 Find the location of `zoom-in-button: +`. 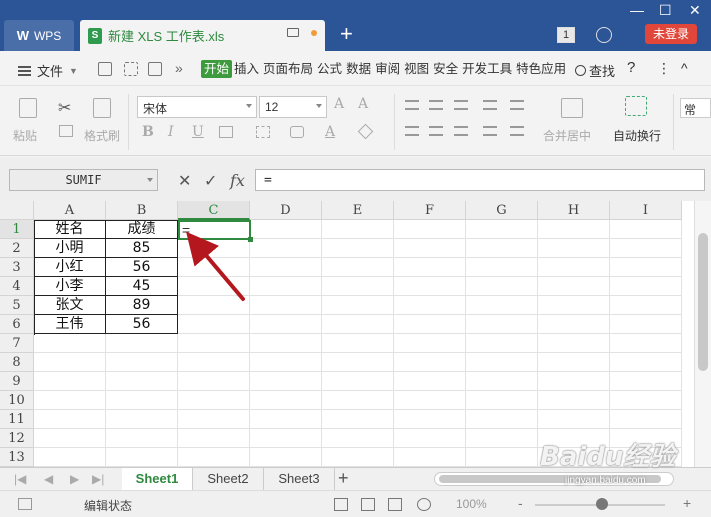

zoom-in-button: + is located at coordinates (687, 503).